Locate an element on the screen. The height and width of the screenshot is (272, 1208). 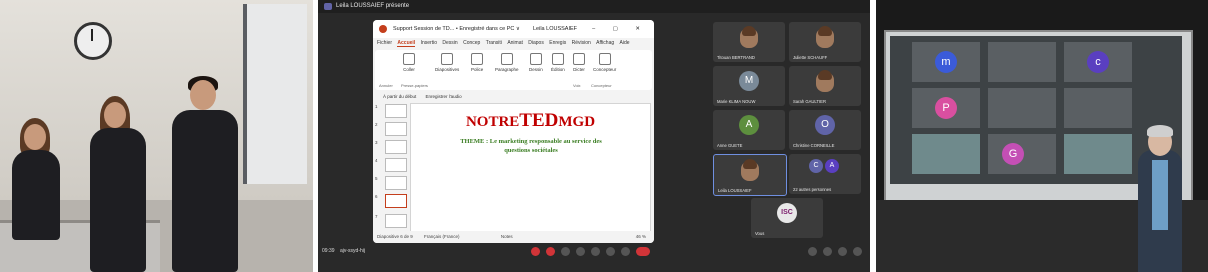
info-icon is located at coordinates (812, 251).